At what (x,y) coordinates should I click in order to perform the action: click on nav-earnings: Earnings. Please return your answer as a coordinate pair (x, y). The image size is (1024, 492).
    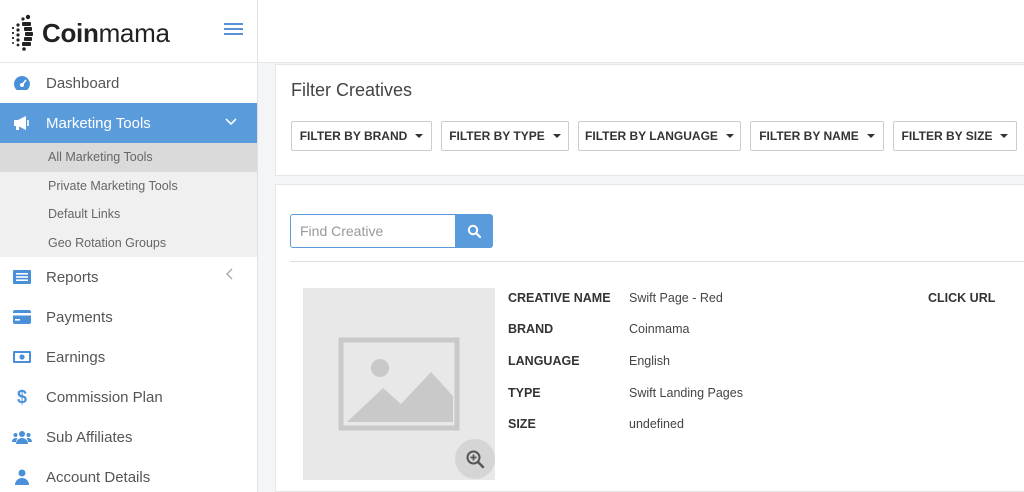
    Looking at the image, I should click on (128, 357).